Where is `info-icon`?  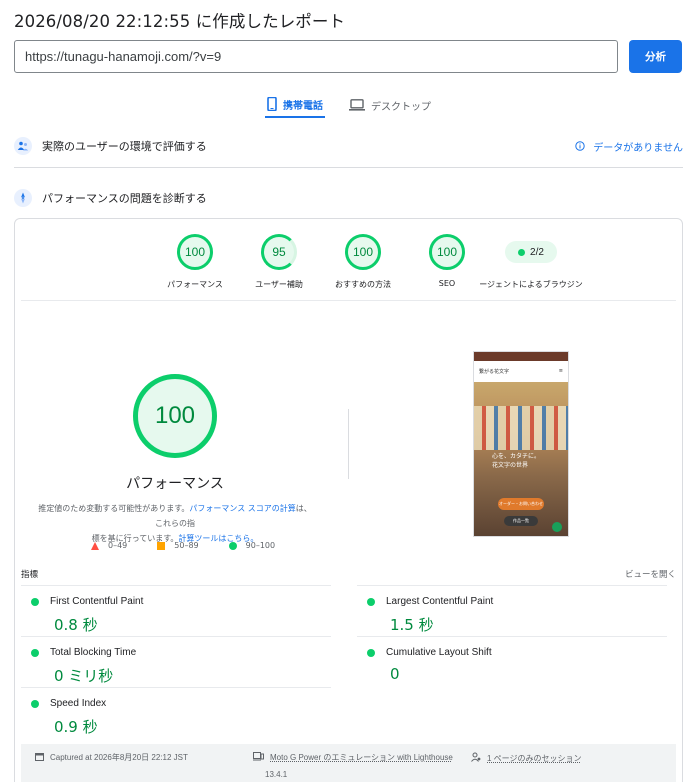 info-icon is located at coordinates (580, 146).